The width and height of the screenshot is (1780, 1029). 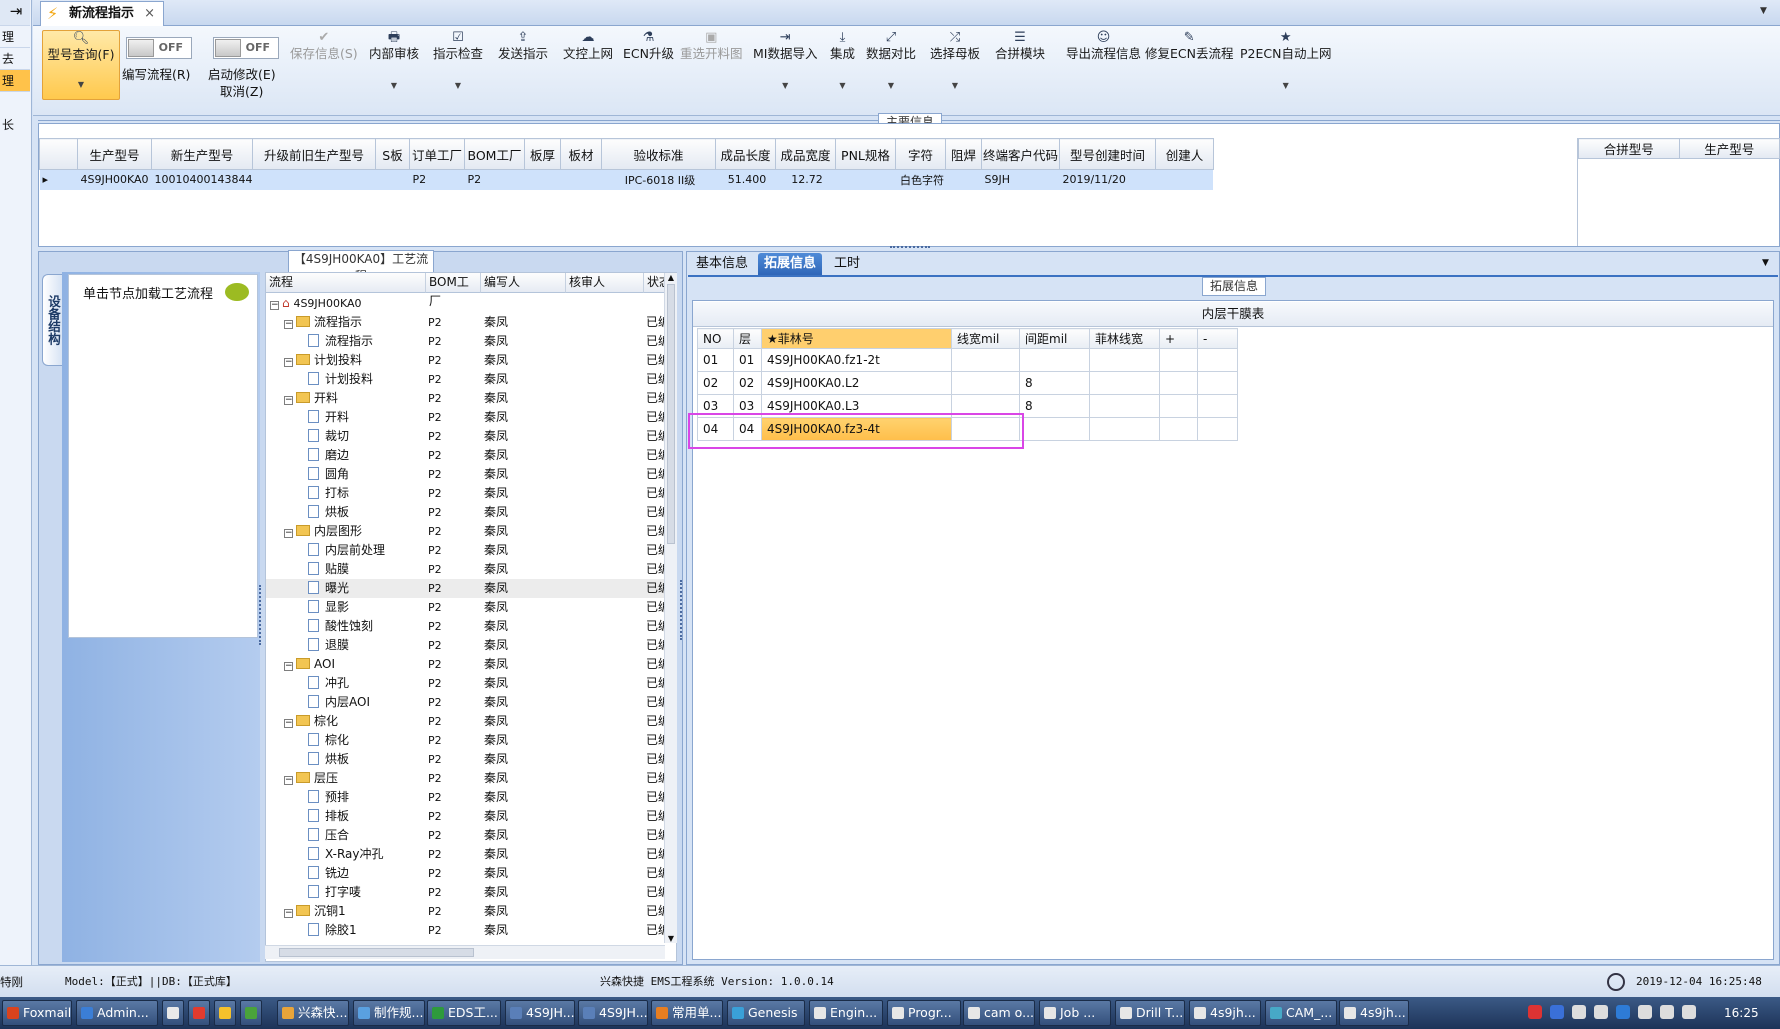 I want to click on film-cell: 01, so click(x=715, y=360).